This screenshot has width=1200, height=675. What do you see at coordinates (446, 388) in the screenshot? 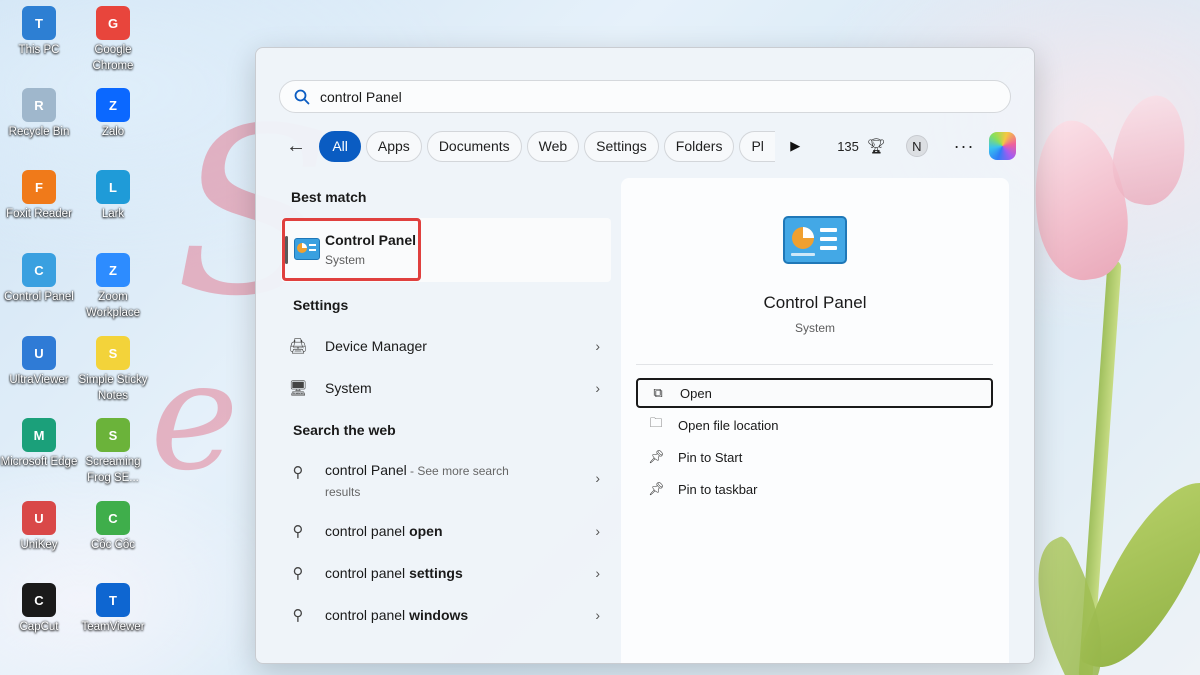
I see `settings-item-system: 🖥︎ System ›` at bounding box center [446, 388].